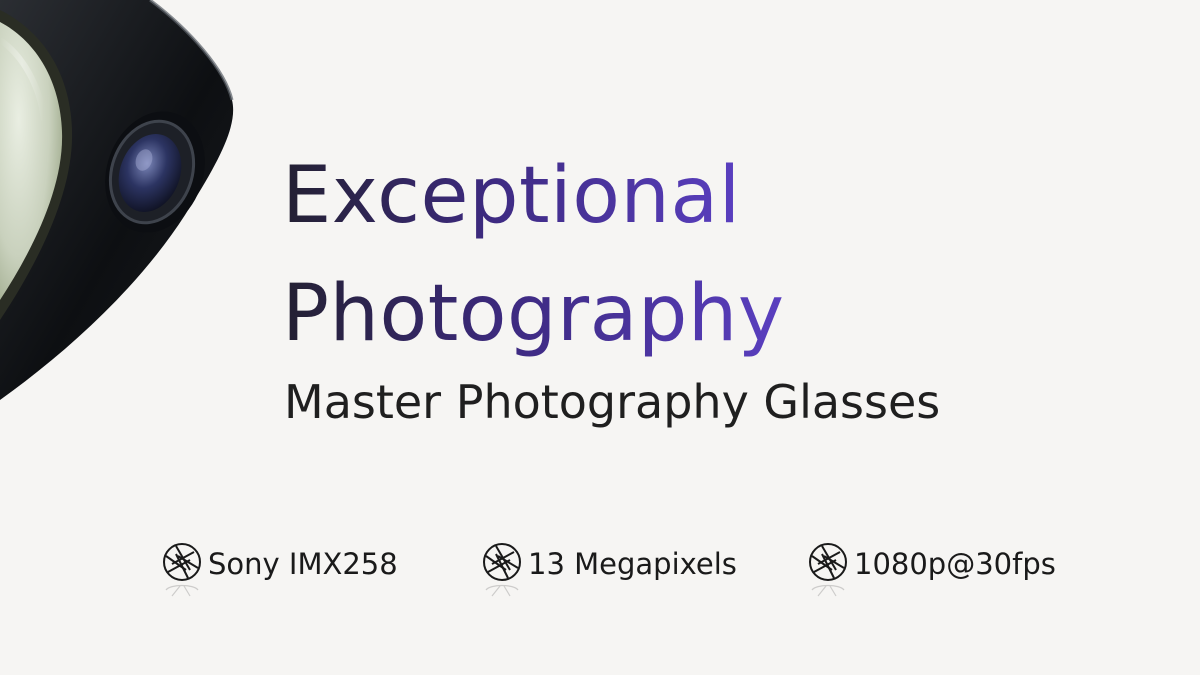  I want to click on spec-sensor: Sony IMX258, so click(279, 570).